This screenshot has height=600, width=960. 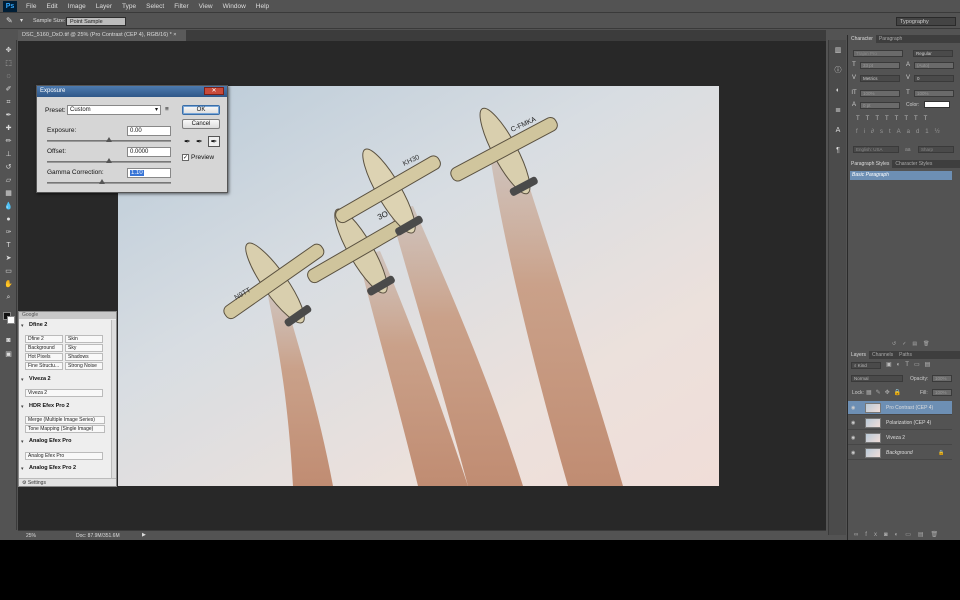 I want to click on dodge-tool-icon: ●, so click(x=8, y=219).